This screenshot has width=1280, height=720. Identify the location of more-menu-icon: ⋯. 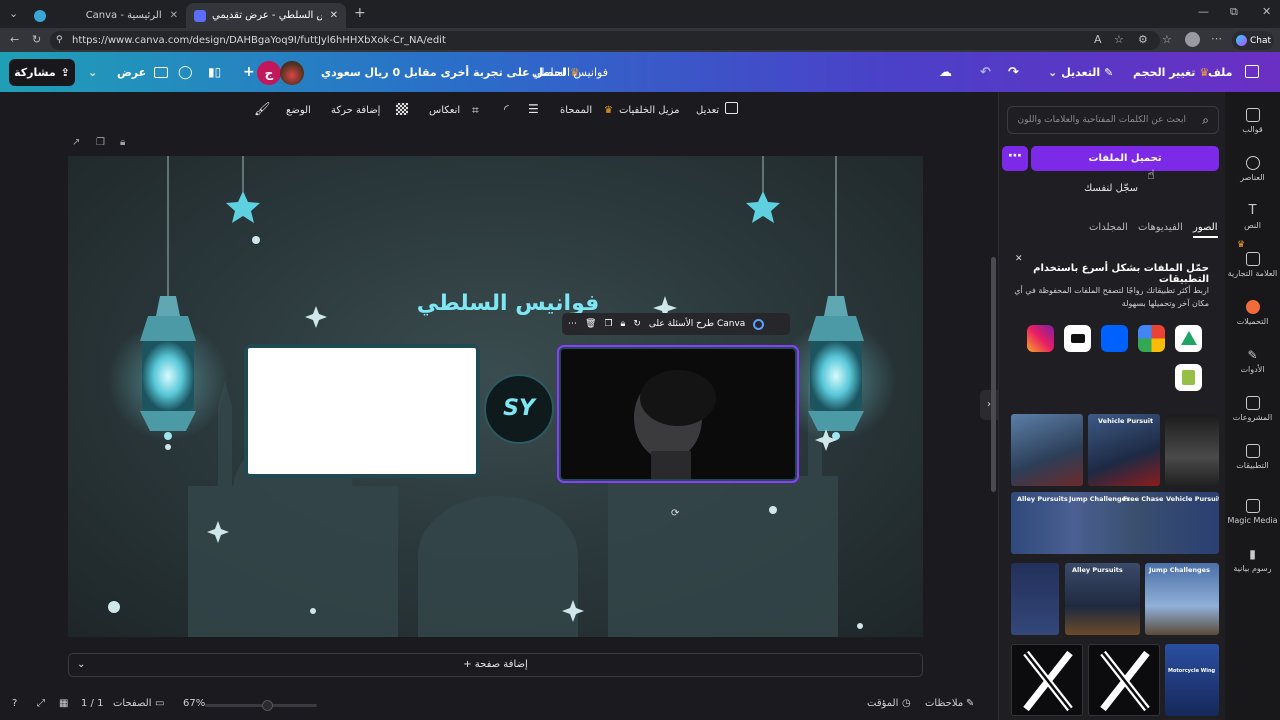
(1216, 38).